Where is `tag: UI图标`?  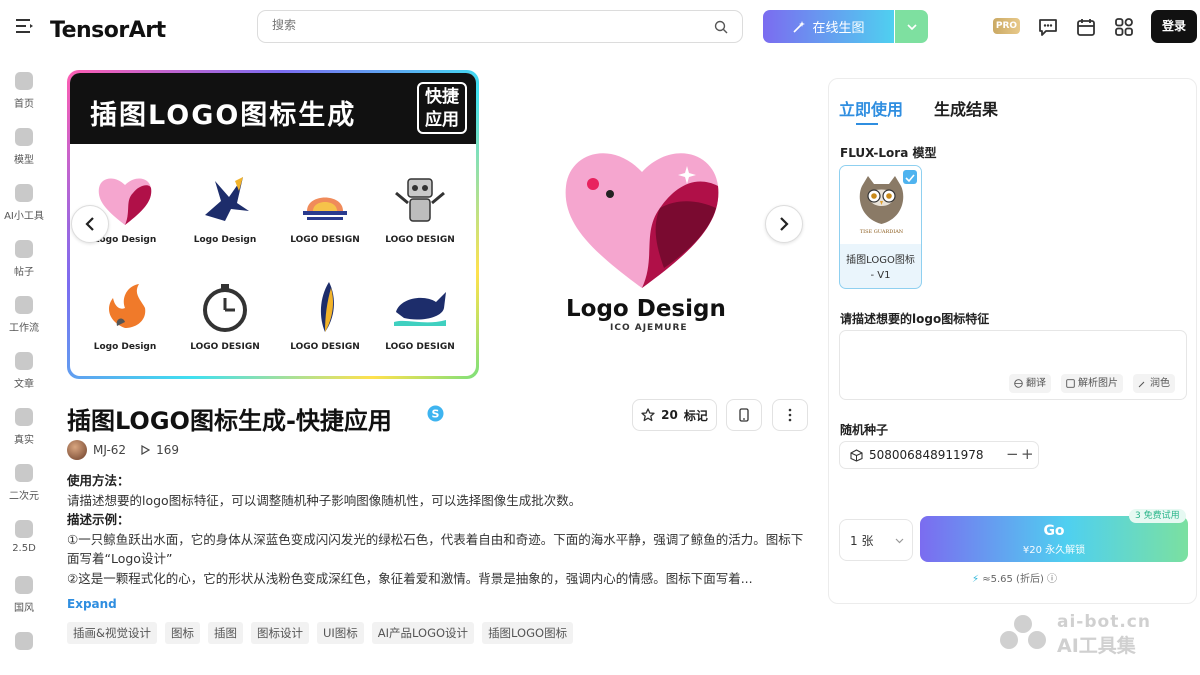 tag: UI图标 is located at coordinates (340, 633).